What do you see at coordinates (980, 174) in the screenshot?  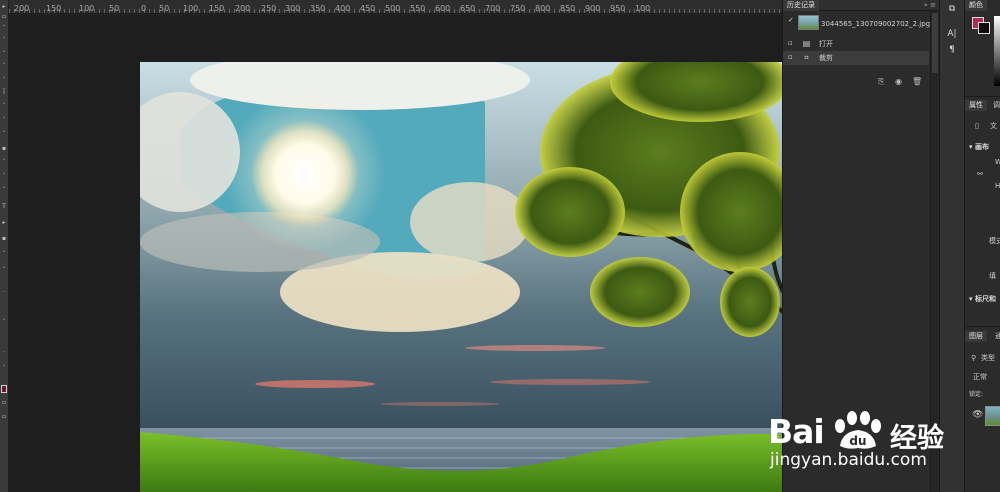 I see `link-icon: ⚯` at bounding box center [980, 174].